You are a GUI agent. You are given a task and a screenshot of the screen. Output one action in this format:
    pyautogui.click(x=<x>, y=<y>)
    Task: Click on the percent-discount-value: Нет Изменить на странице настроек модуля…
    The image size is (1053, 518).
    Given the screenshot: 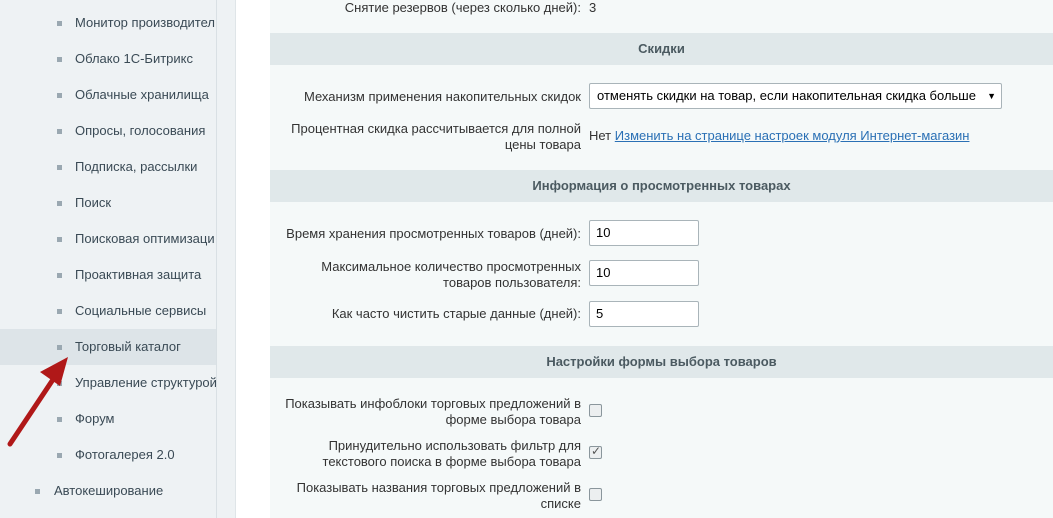 What is the action you would take?
    pyautogui.click(x=779, y=136)
    